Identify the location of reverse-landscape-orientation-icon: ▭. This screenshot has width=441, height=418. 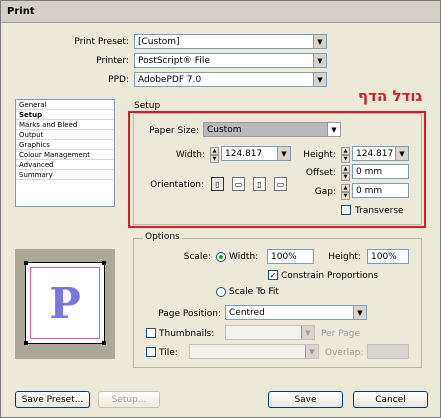
(280, 184).